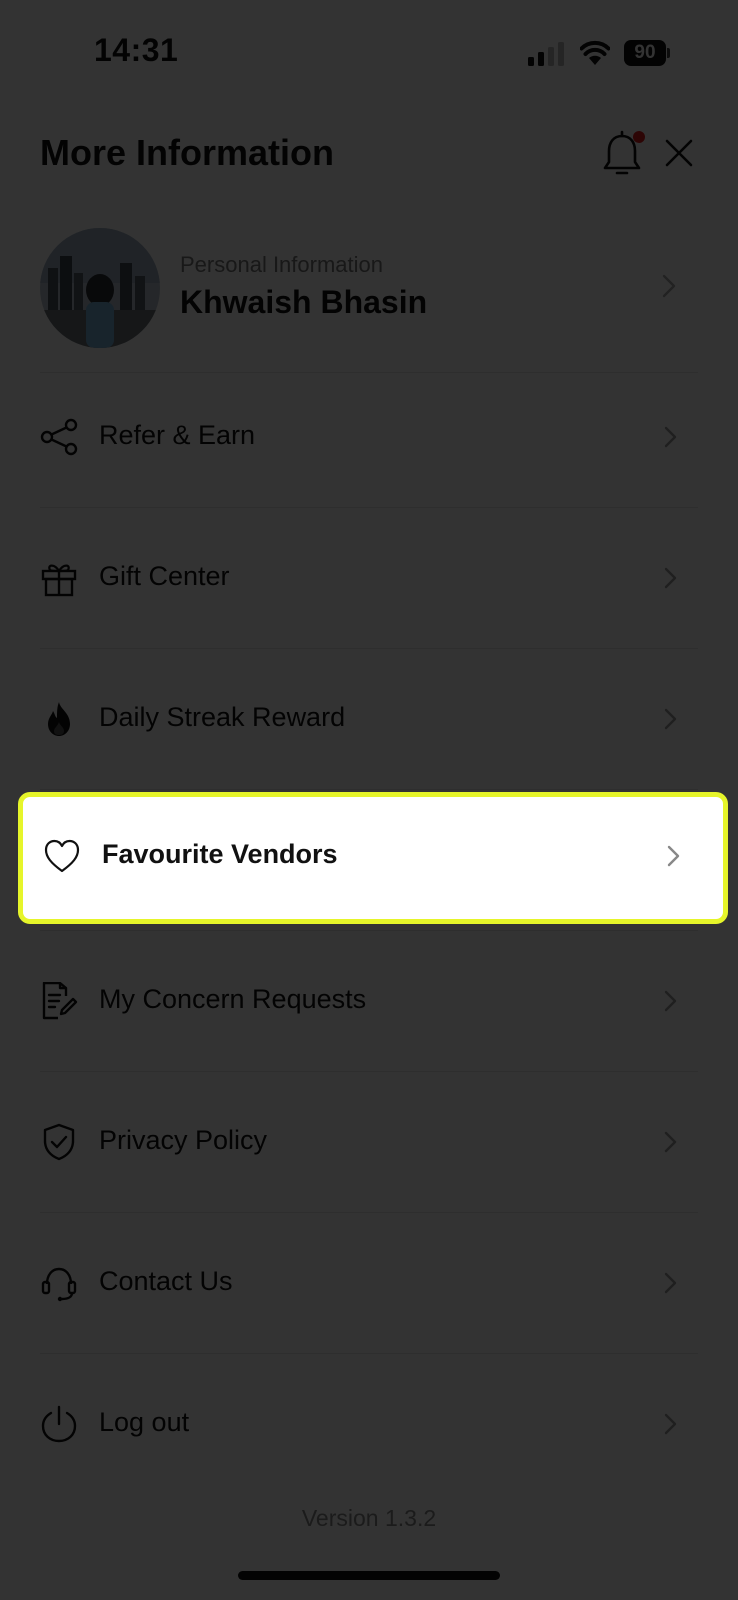 The image size is (738, 1600). What do you see at coordinates (222, 717) in the screenshot?
I see `menu-item-label: Daily Streak Reward` at bounding box center [222, 717].